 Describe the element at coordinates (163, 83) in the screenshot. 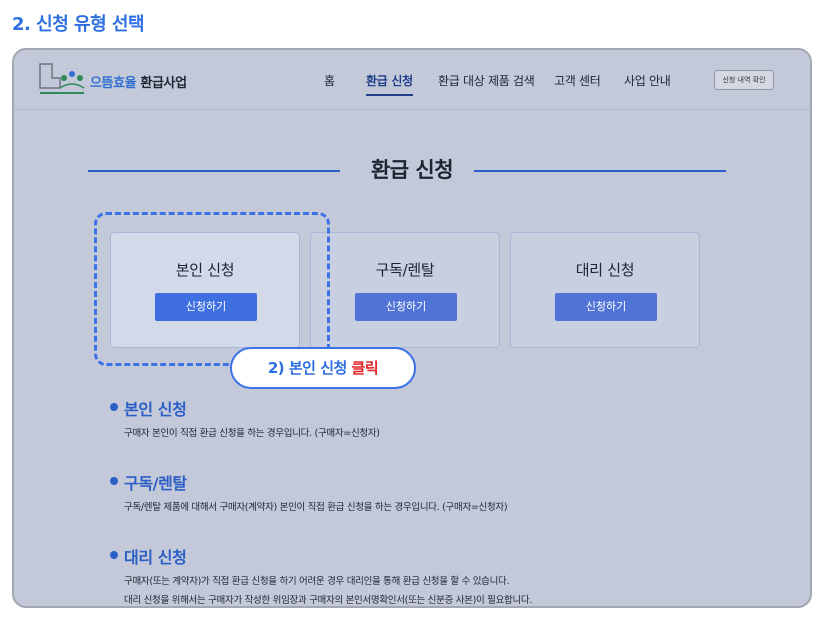

I see `brand-part2: 환급사업` at that location.